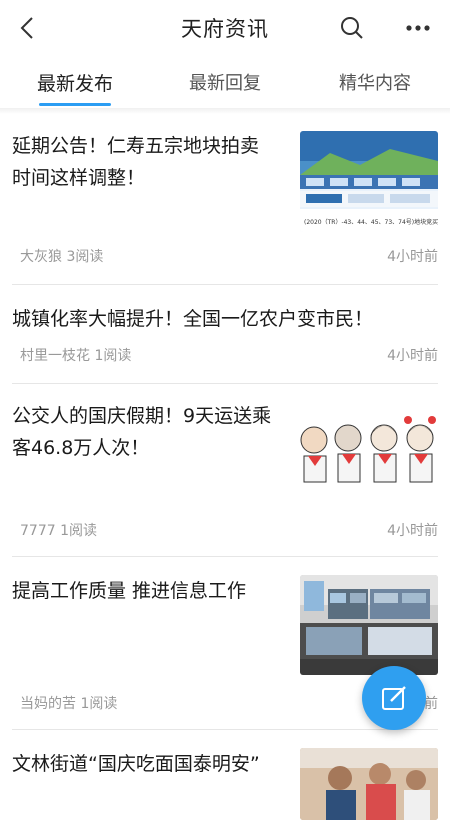 The image size is (450, 820). Describe the element at coordinates (62, 257) in the screenshot. I see `article-author-reads: 大灰狼 3阅读` at that location.